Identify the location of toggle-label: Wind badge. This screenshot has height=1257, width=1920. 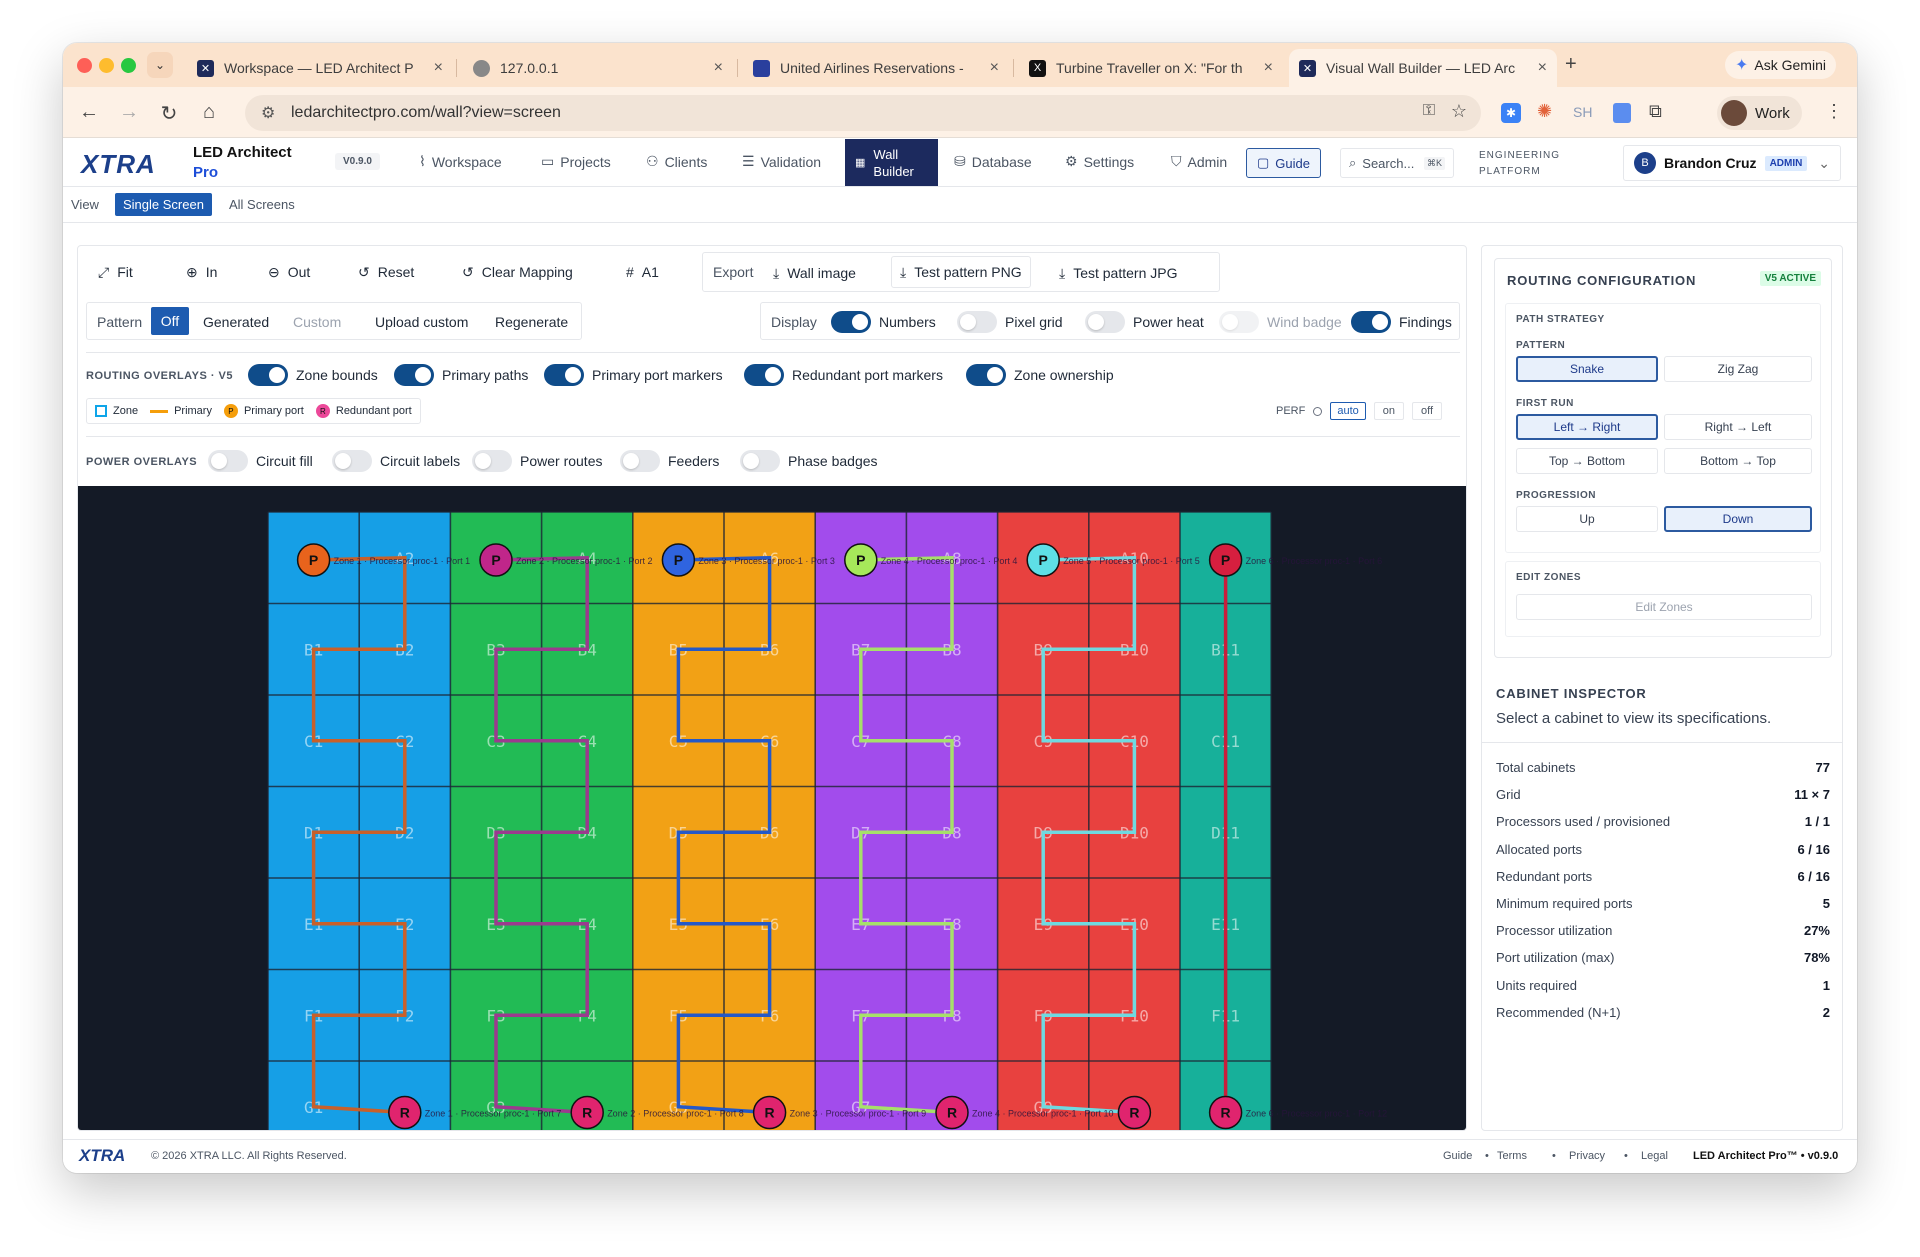
(1304, 322).